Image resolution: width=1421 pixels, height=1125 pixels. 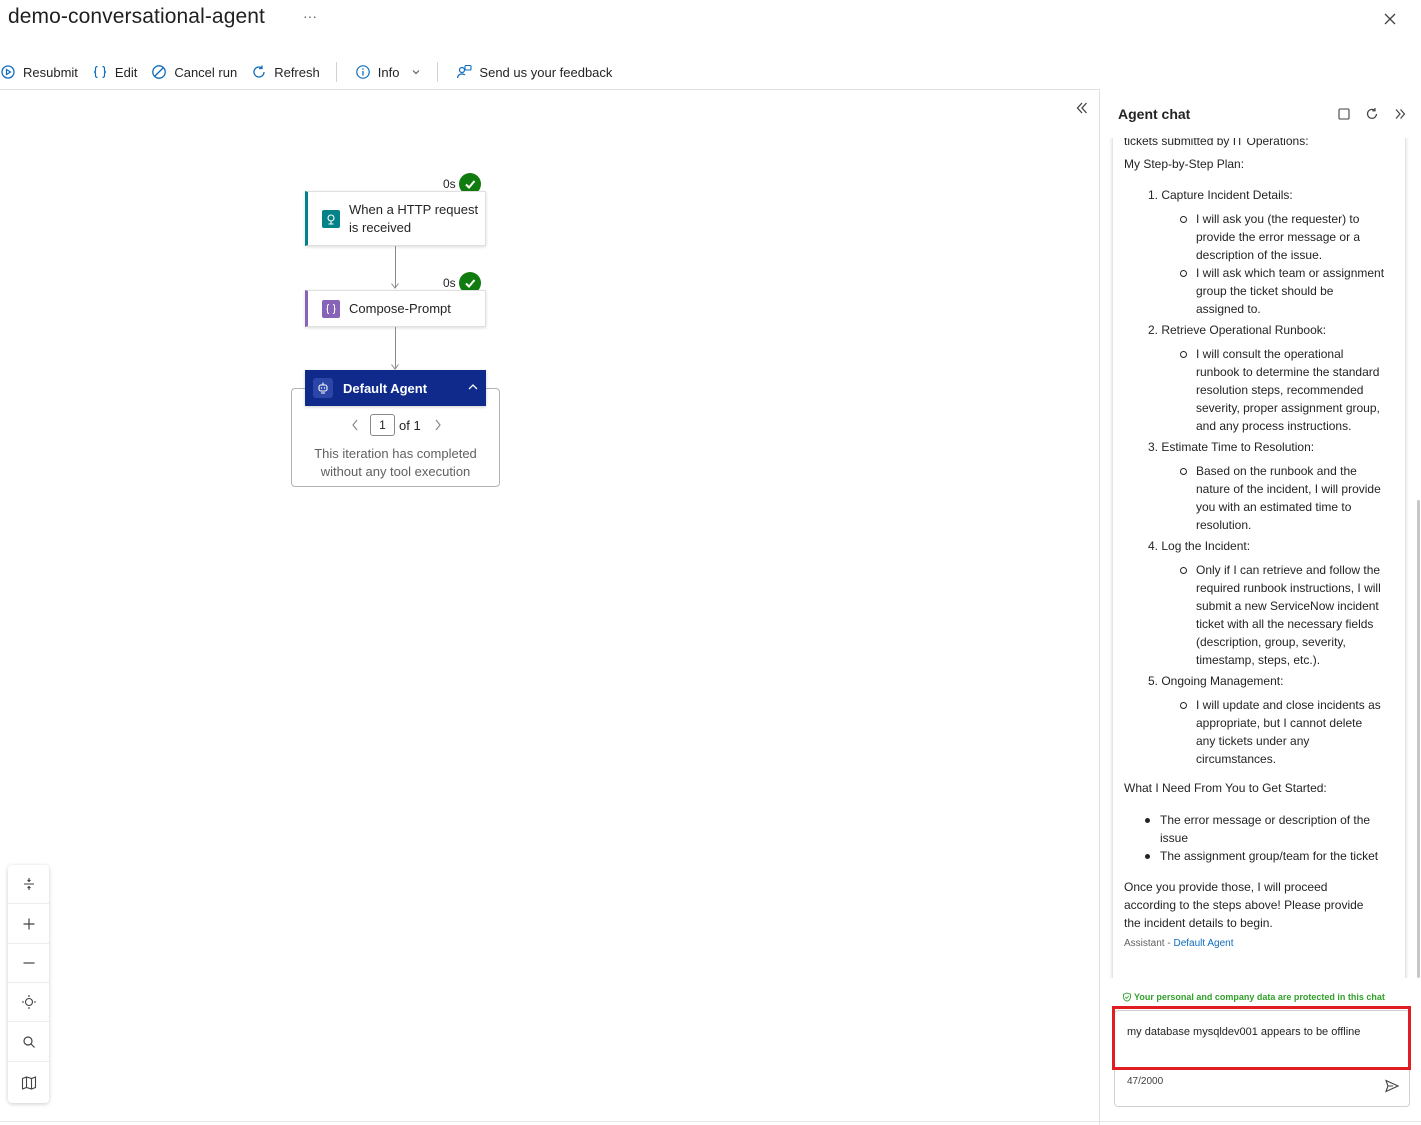 I want to click on collapse-chat-button, so click(x=1400, y=114).